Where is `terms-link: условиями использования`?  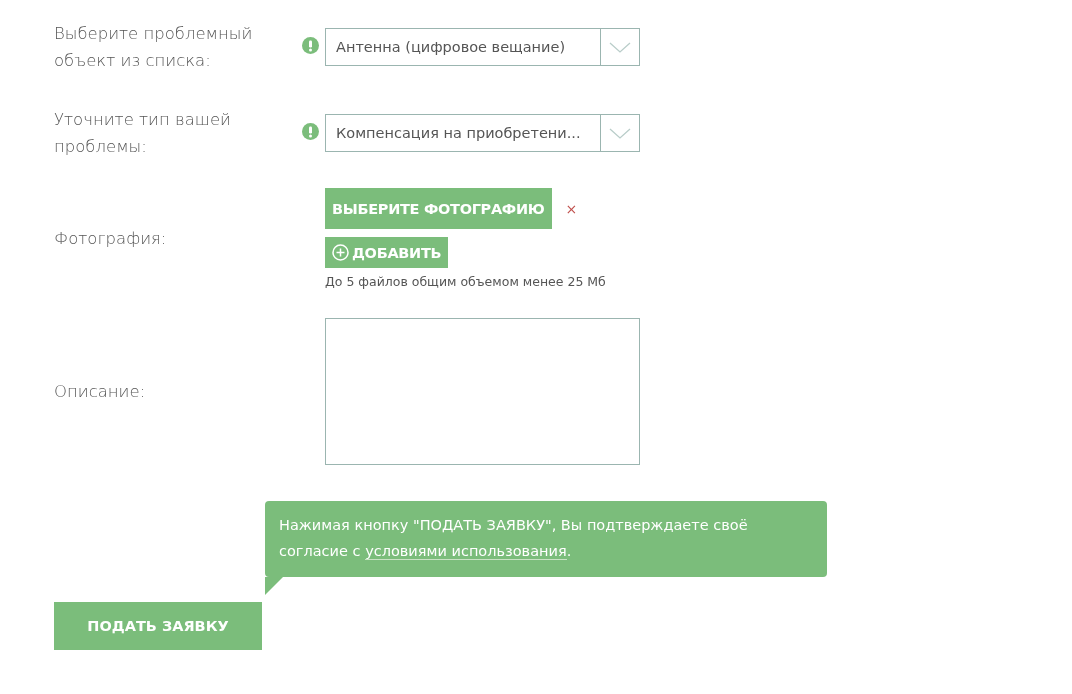 terms-link: условиями использования is located at coordinates (466, 551).